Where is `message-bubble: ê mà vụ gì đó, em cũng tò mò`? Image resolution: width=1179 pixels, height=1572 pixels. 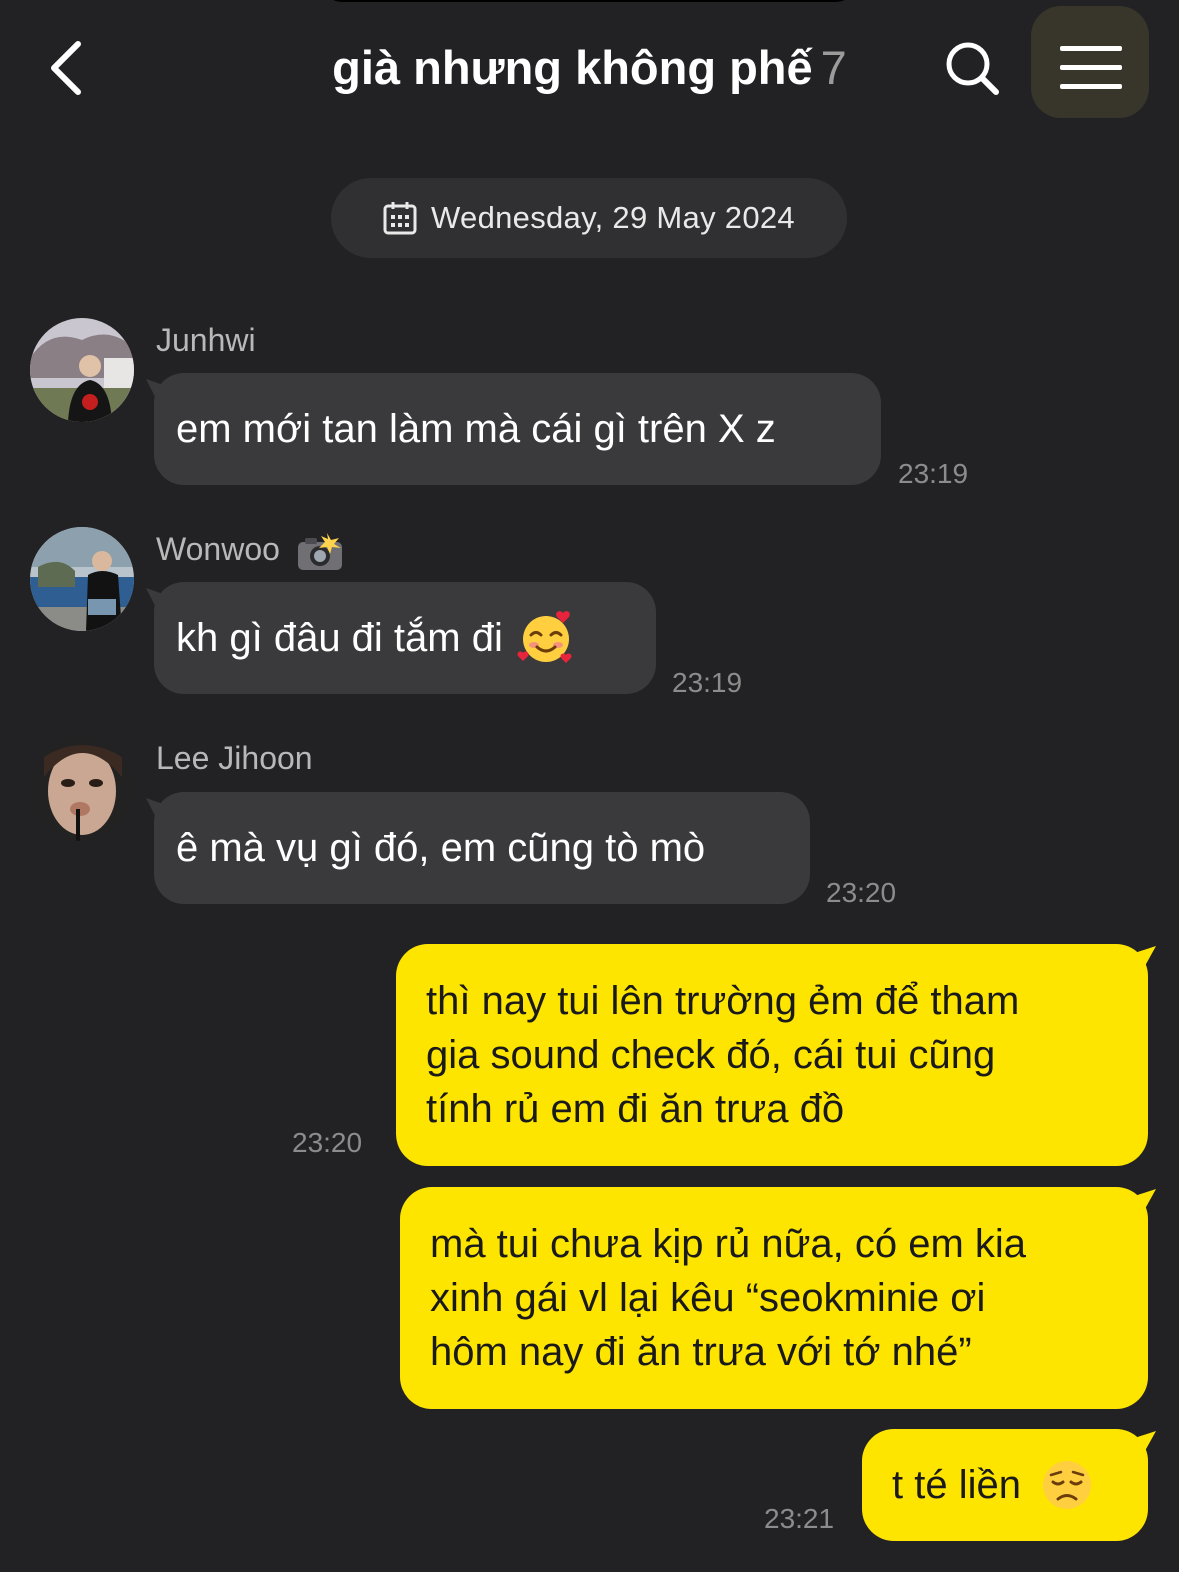 message-bubble: ê mà vụ gì đó, em cũng tò mò is located at coordinates (482, 848).